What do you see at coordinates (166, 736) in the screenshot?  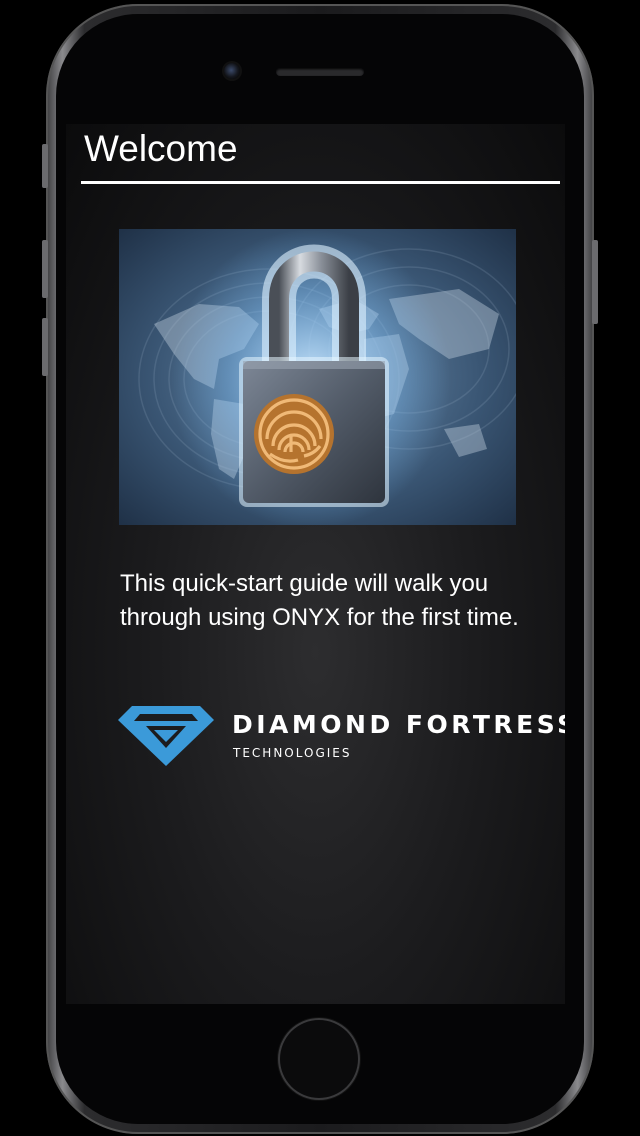 I see `diamond-logo-icon` at bounding box center [166, 736].